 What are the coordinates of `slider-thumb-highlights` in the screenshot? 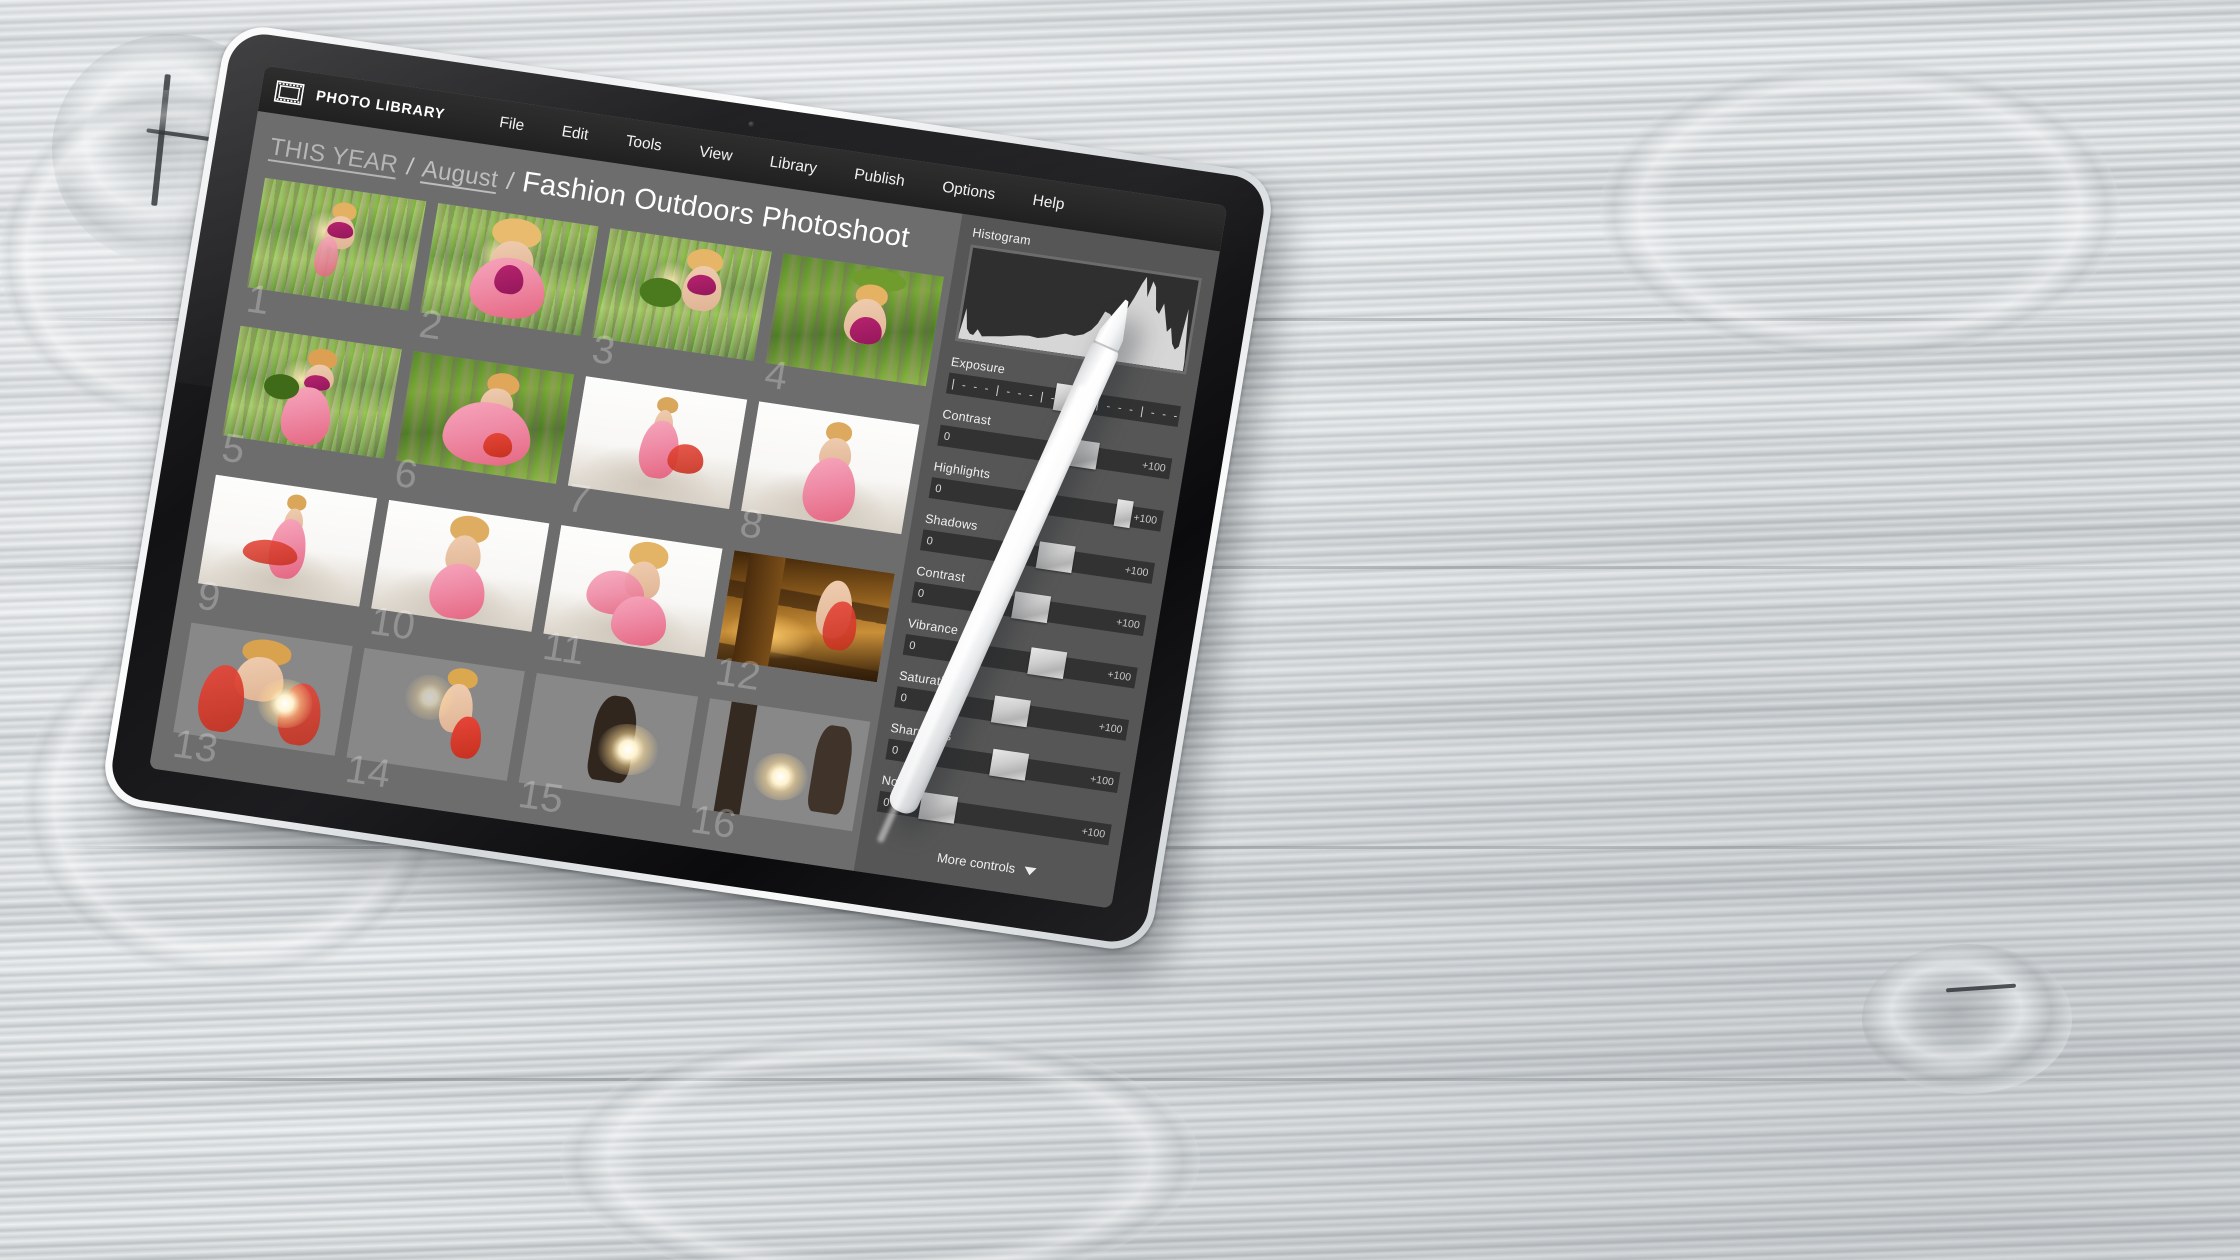 It's located at (1123, 514).